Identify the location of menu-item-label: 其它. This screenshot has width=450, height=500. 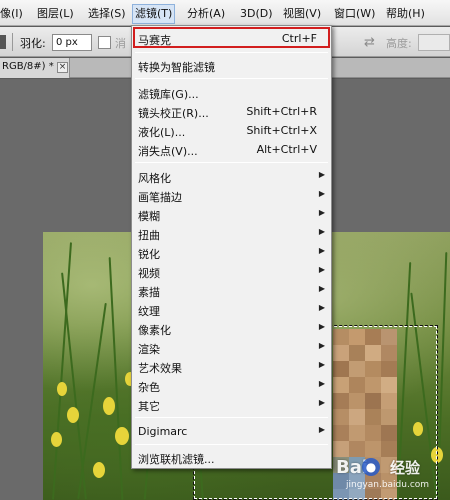
(149, 406).